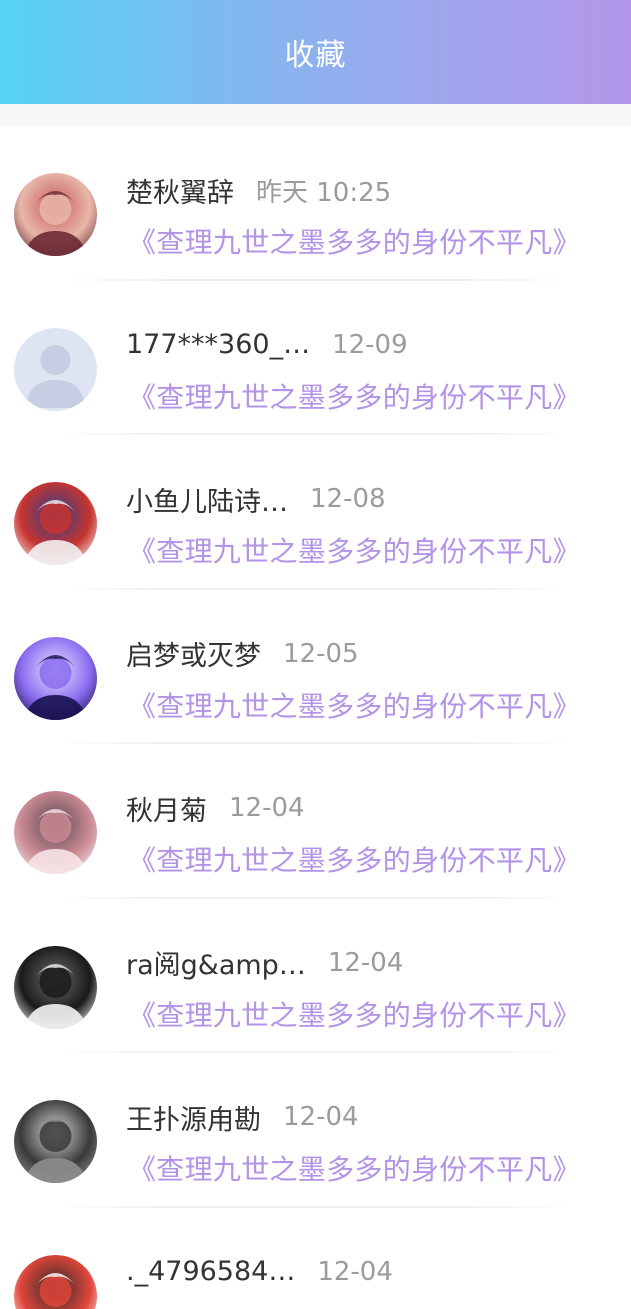 This screenshot has width=631, height=1309. I want to click on item-meta: ._4796584… 12-04, so click(259, 1272).